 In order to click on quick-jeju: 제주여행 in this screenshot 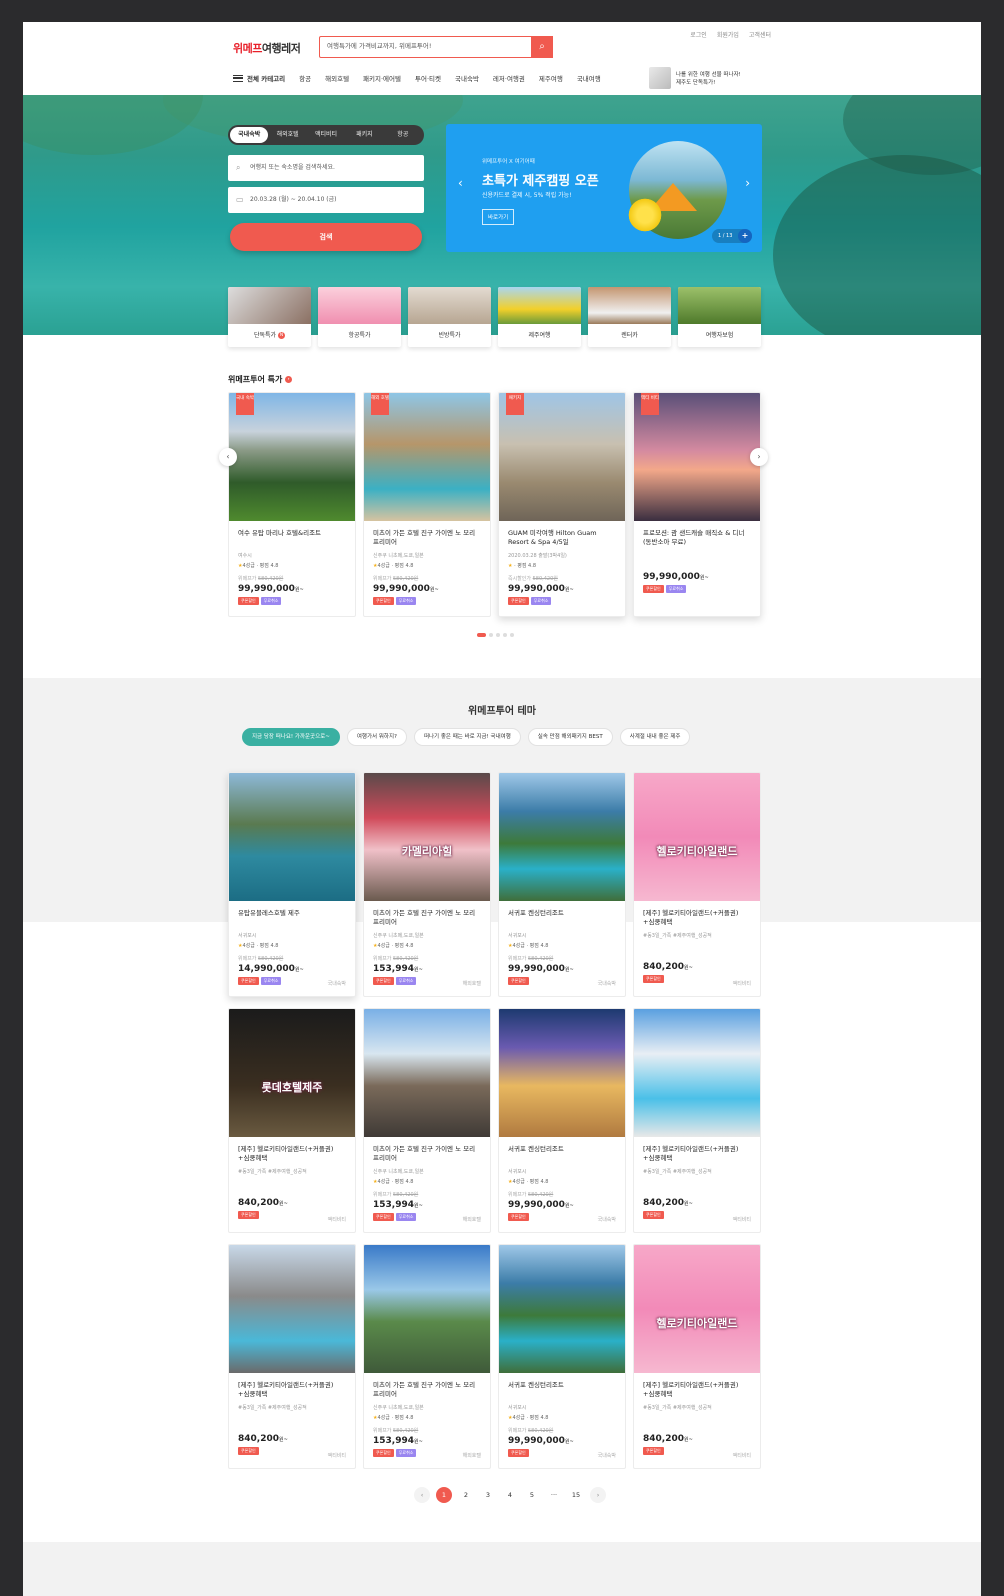, I will do `click(539, 317)`.